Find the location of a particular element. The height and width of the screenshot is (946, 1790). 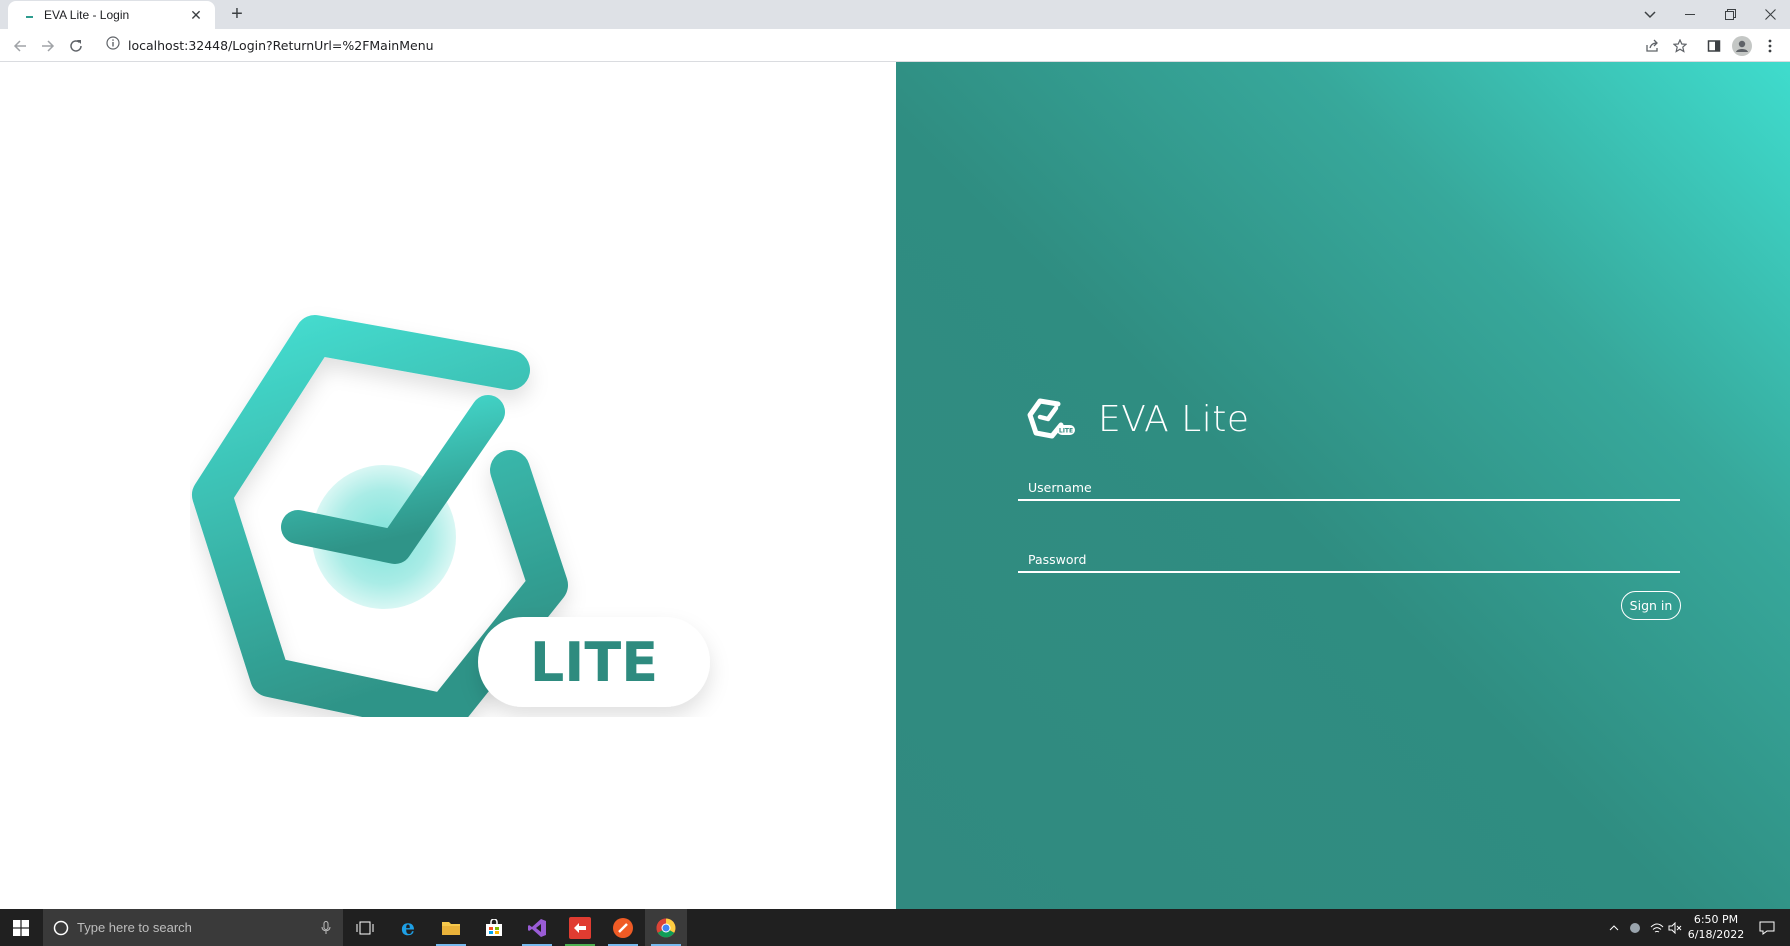

notifications-icon is located at coordinates (1767, 927).